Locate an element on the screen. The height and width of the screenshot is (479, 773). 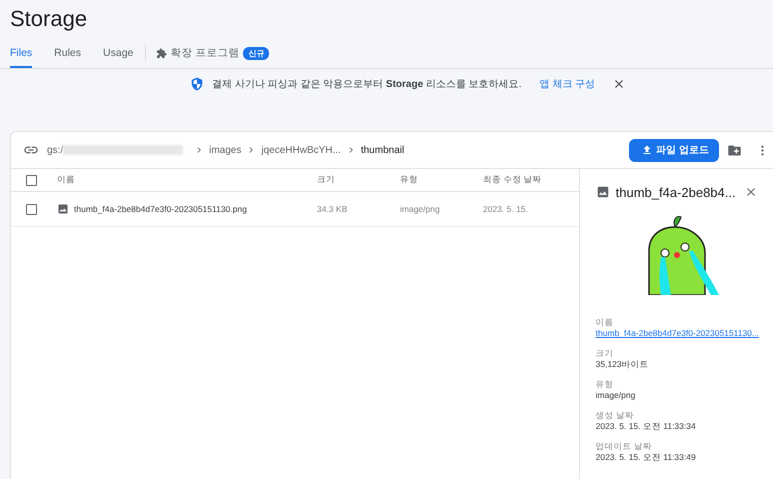
tab: Rules is located at coordinates (68, 53).